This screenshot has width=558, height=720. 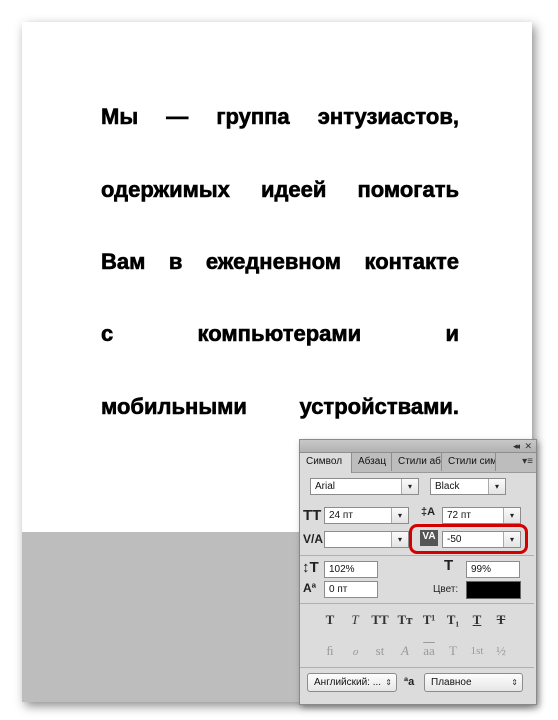 I want to click on antialias-value: Плавное, so click(x=451, y=682).